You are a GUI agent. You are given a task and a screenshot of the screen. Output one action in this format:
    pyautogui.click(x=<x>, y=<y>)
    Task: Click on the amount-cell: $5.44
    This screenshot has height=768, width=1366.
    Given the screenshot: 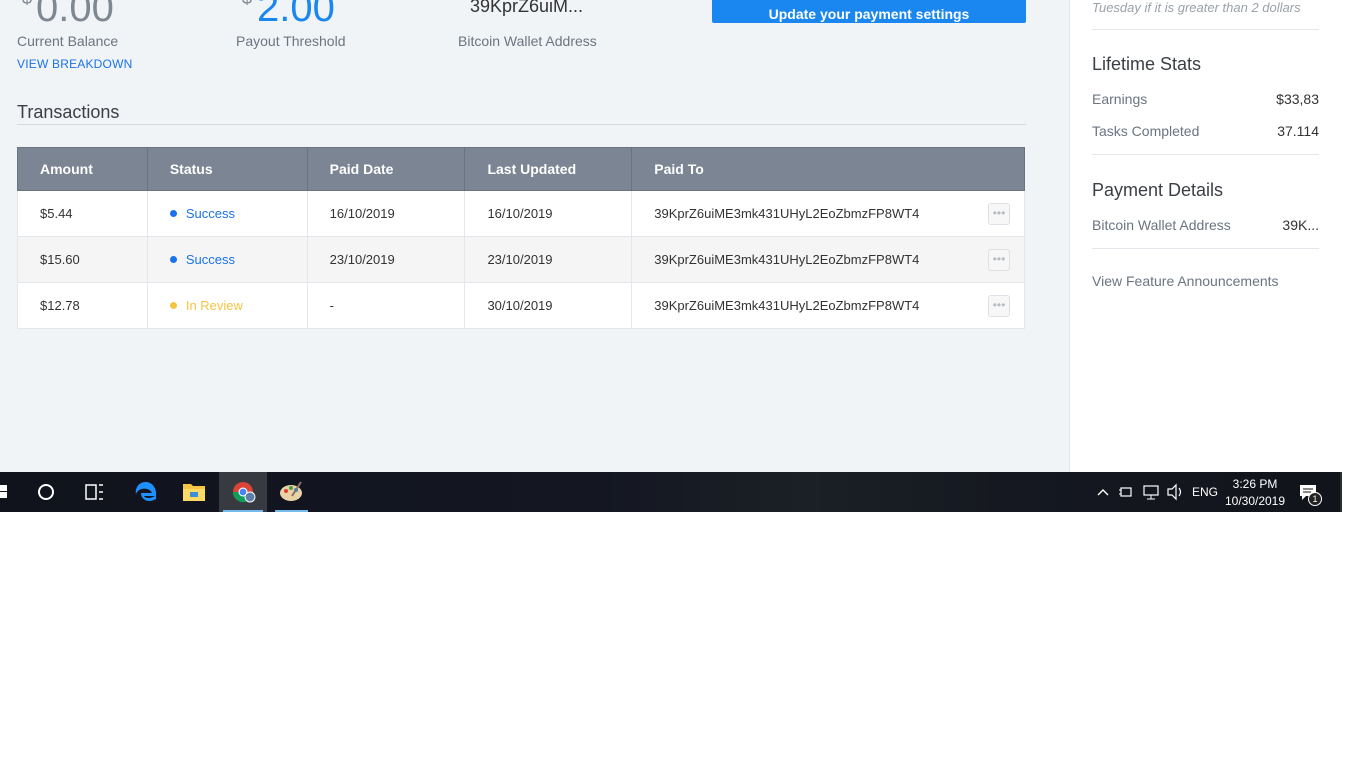 What is the action you would take?
    pyautogui.click(x=82, y=213)
    